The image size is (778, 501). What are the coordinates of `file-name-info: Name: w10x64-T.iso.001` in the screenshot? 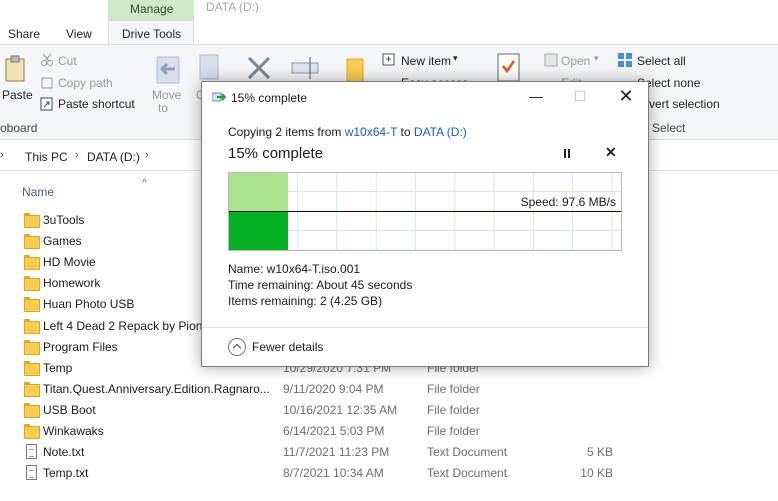 It's located at (294, 269).